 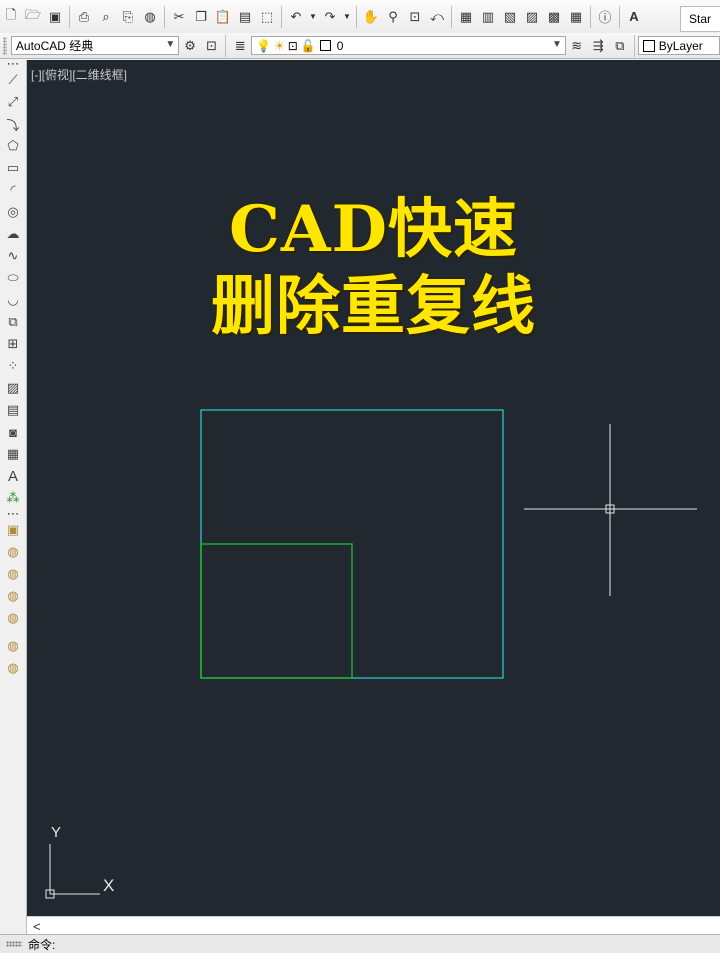 What do you see at coordinates (55, 17) in the screenshot?
I see `save-icon: ▣` at bounding box center [55, 17].